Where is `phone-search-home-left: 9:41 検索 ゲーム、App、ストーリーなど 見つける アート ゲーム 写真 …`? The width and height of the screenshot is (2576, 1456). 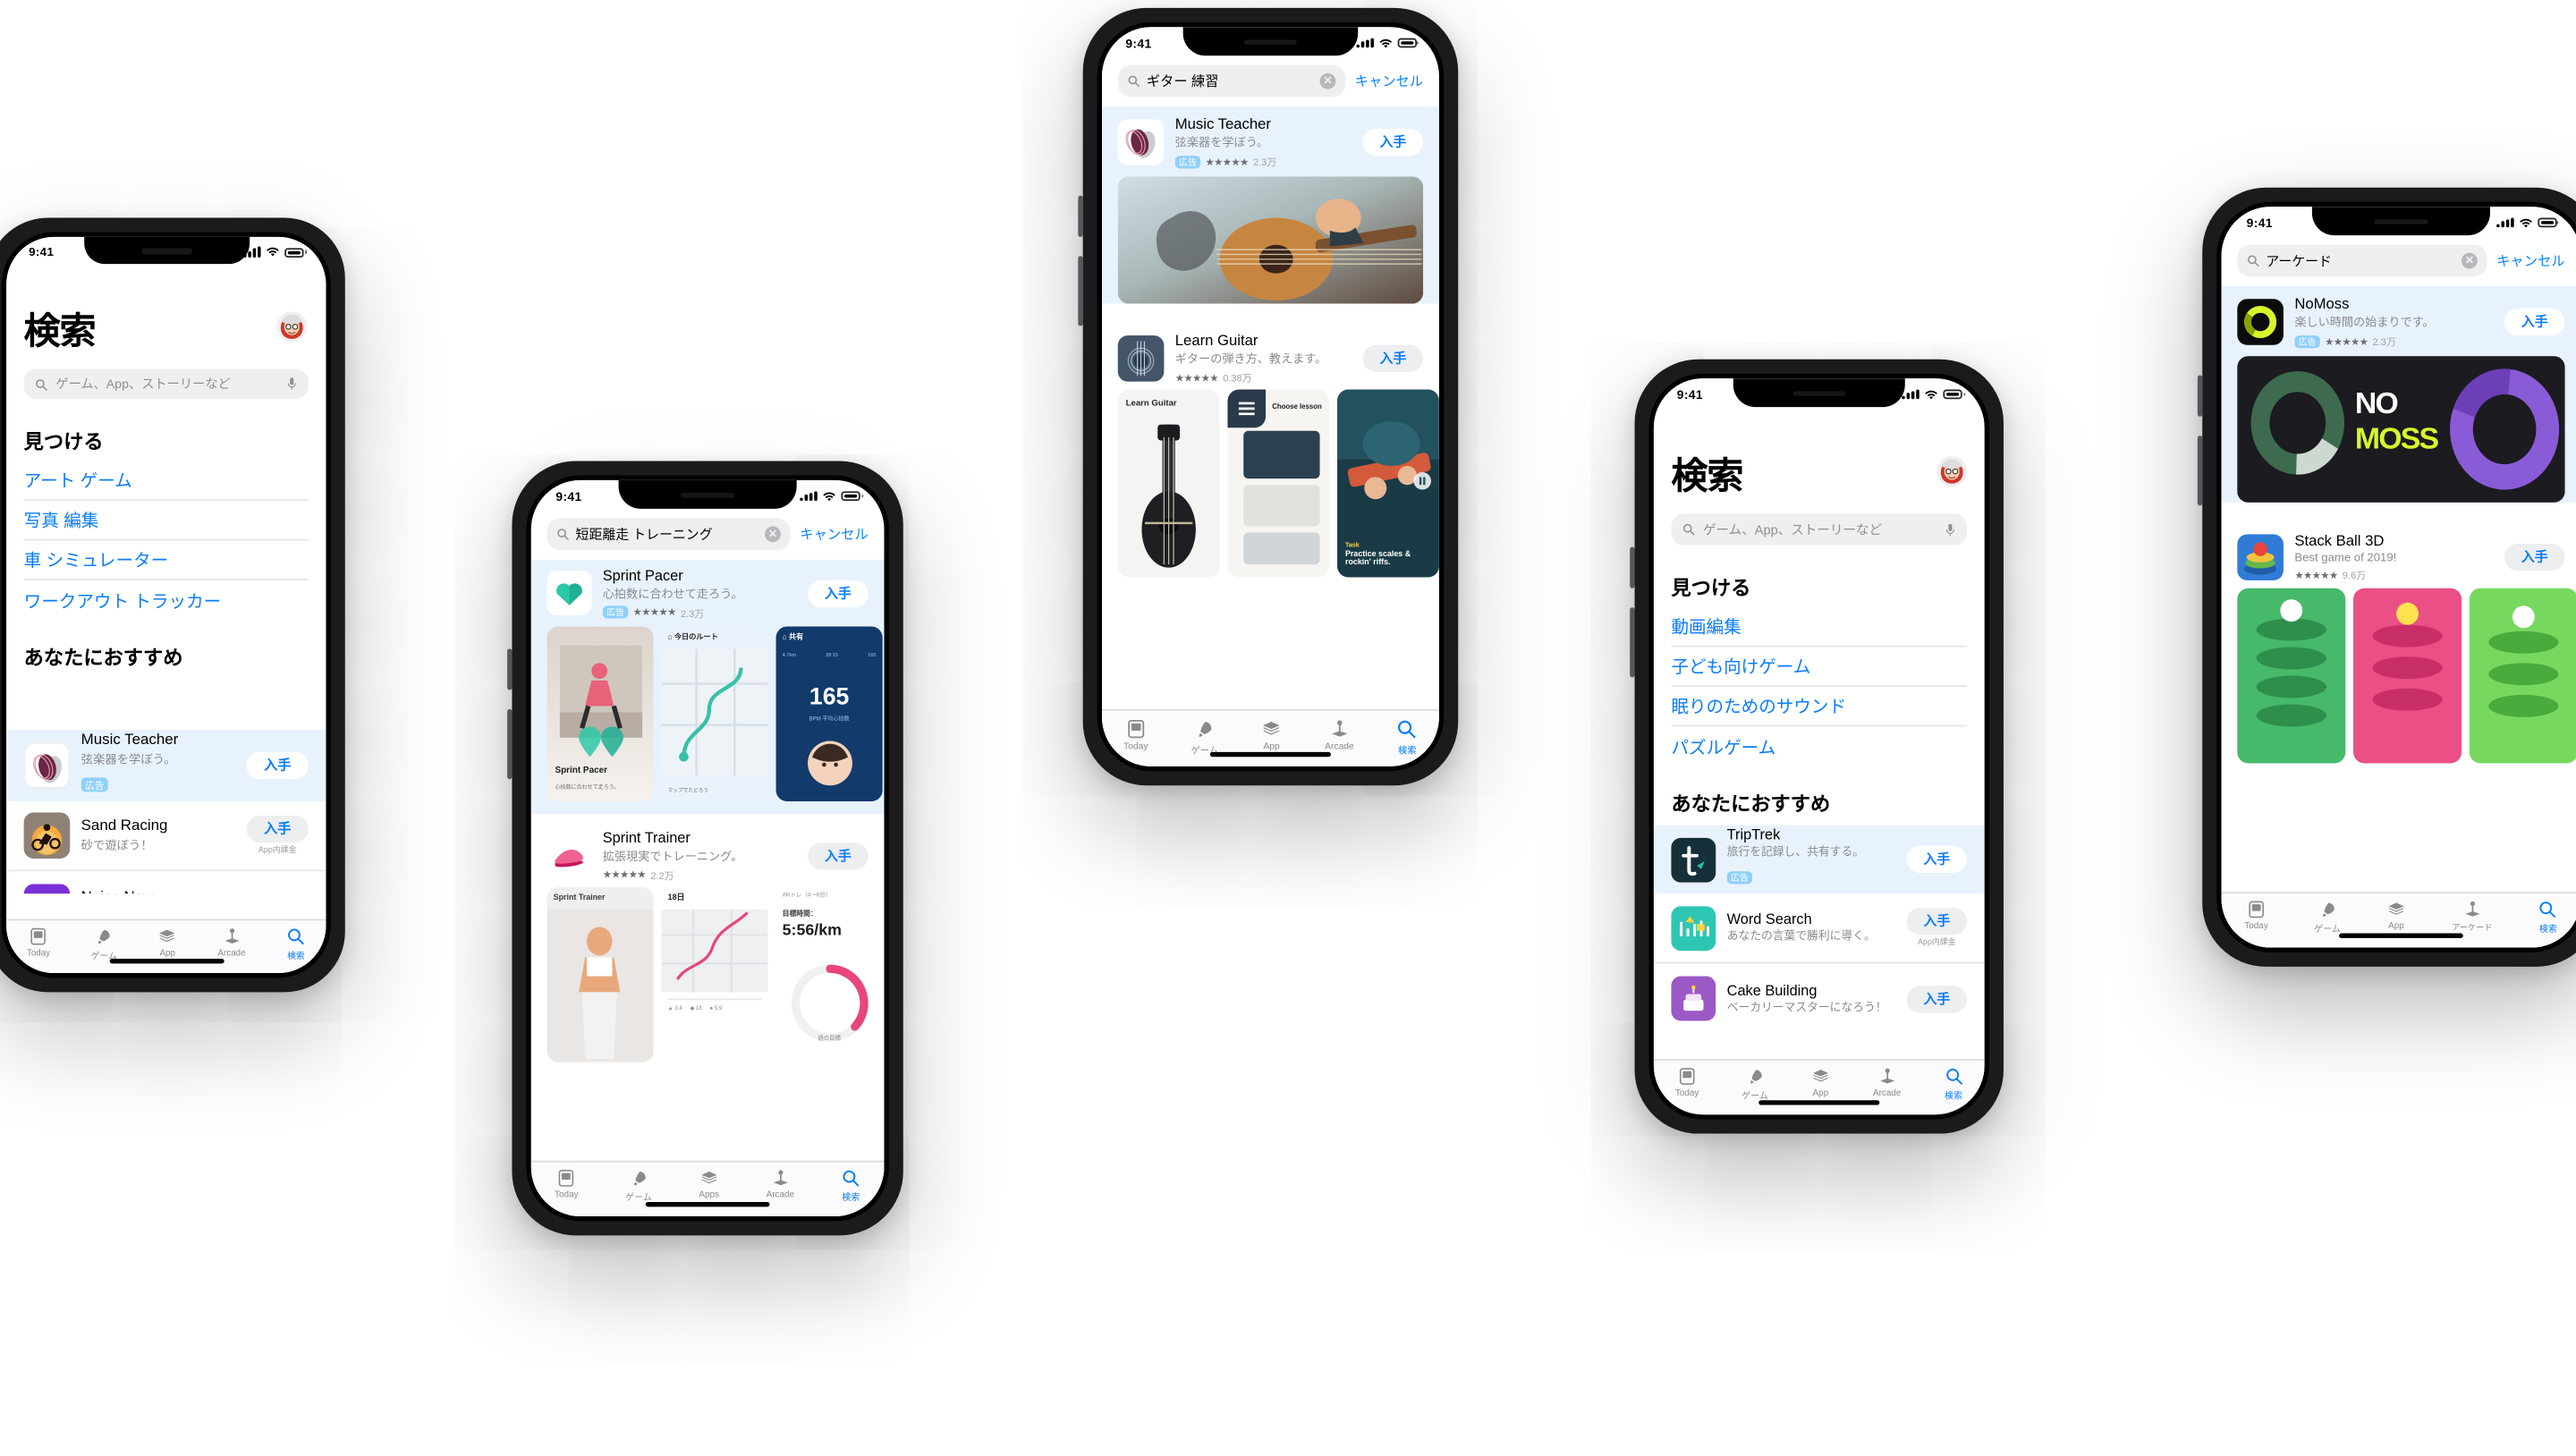 phone-search-home-left: 9:41 検索 ゲーム、App、ストーリーなど 見つける アート ゲーム 写真 … is located at coordinates (172, 605).